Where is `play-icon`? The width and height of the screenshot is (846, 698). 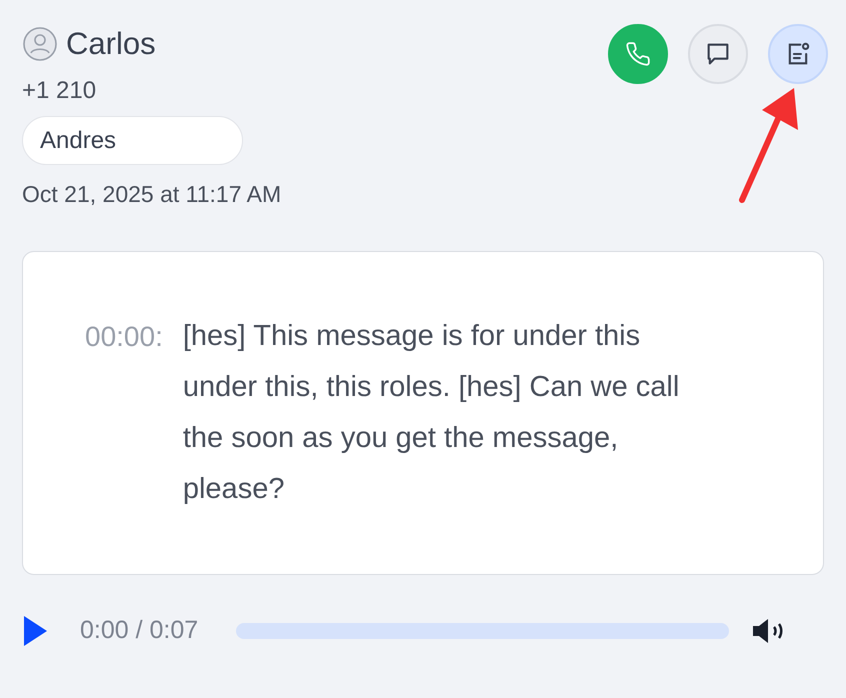
play-icon is located at coordinates (35, 631).